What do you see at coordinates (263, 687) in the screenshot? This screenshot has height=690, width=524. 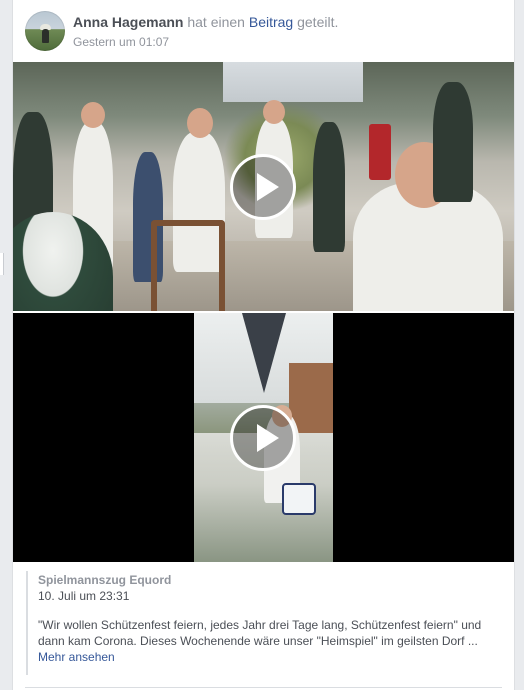 I see `divider` at bounding box center [263, 687].